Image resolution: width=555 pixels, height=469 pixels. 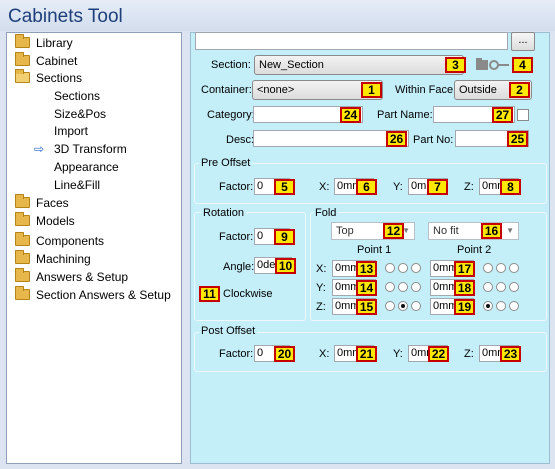 What do you see at coordinates (326, 213) in the screenshot?
I see `fold-title: Fold` at bounding box center [326, 213].